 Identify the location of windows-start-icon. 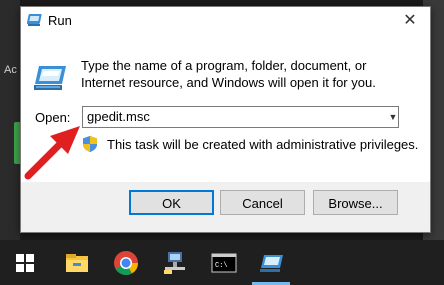
(25, 263).